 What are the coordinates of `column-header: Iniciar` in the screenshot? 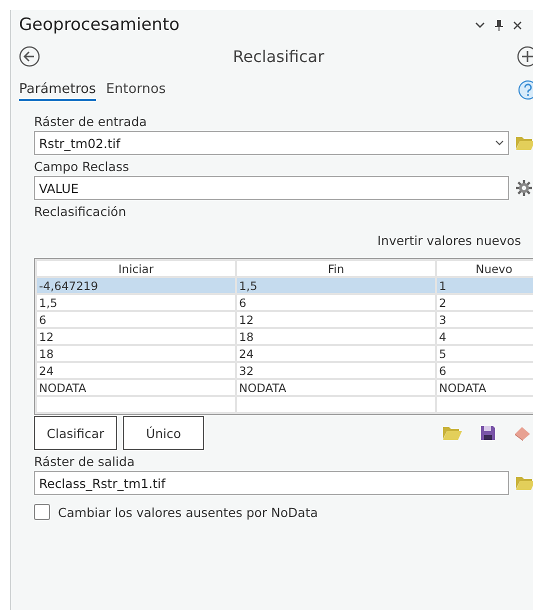 It's located at (136, 268).